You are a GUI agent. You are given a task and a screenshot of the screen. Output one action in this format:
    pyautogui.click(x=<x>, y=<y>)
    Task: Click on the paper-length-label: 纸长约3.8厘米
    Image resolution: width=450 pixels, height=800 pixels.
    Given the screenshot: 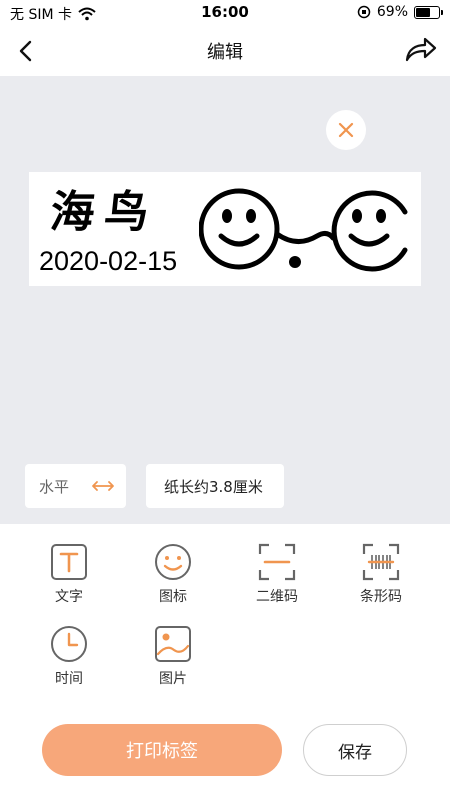 What is the action you would take?
    pyautogui.click(x=213, y=486)
    